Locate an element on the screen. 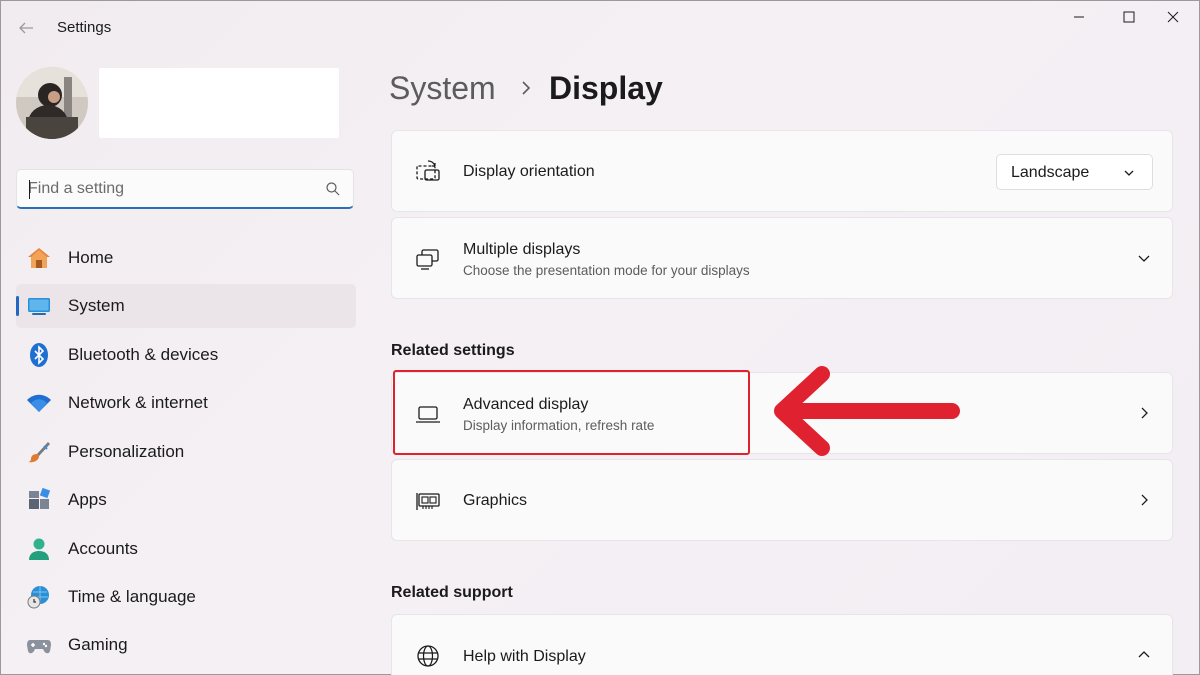 This screenshot has width=1200, height=675. sidebar-item-gaming: Gaming is located at coordinates (186, 645).